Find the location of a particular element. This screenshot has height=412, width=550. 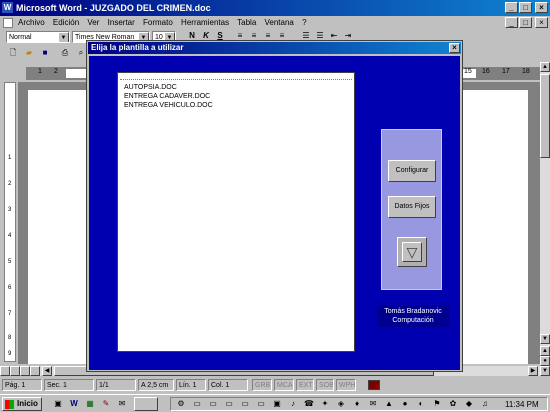

minimize-button: _ is located at coordinates (511, 7).